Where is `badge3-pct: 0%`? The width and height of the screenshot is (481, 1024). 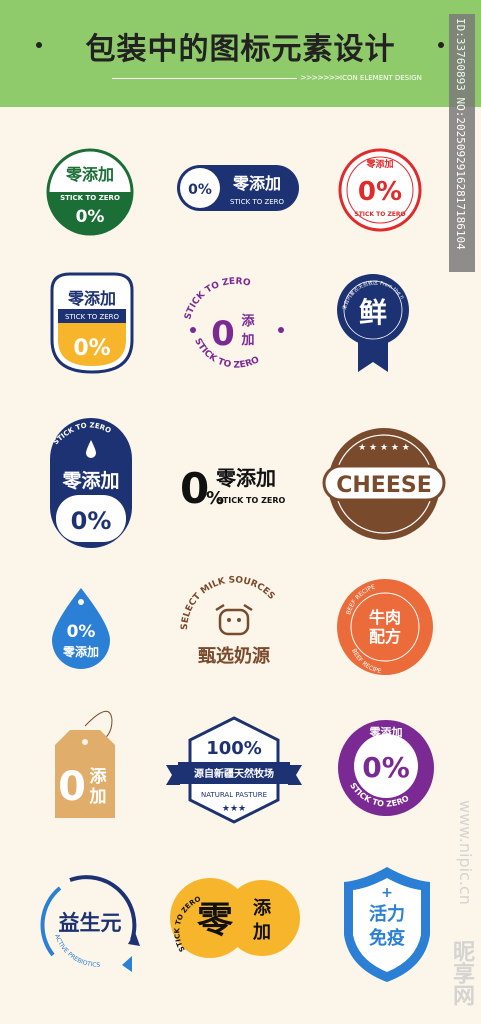 badge3-pct: 0% is located at coordinates (380, 192).